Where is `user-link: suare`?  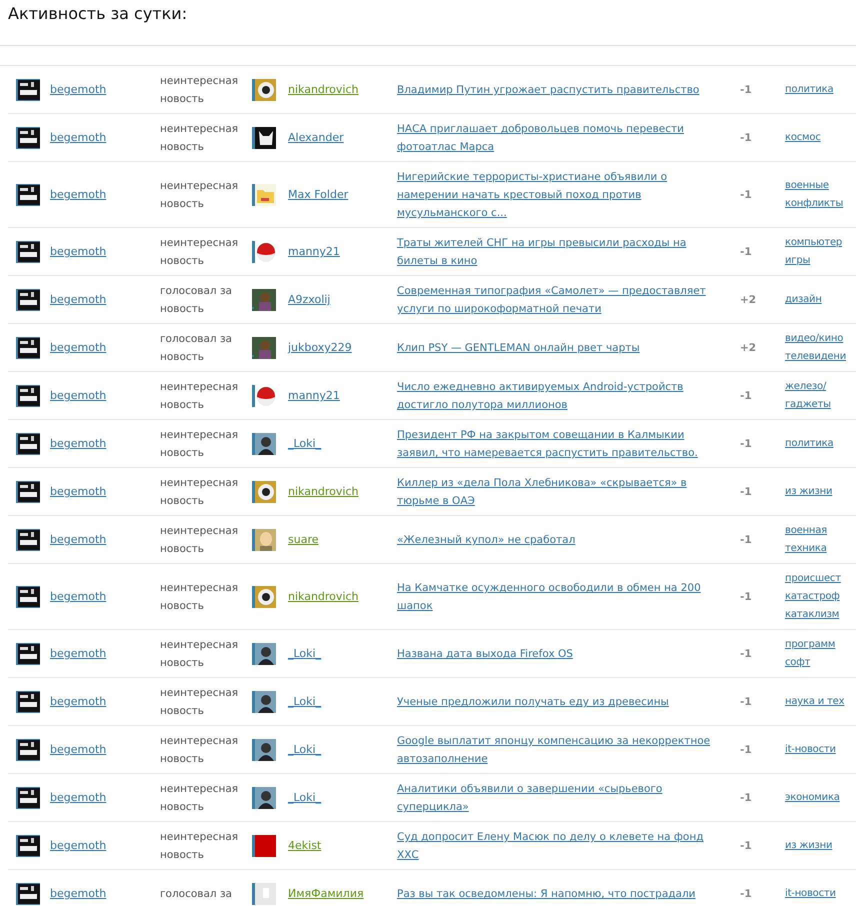
user-link: suare is located at coordinates (303, 540).